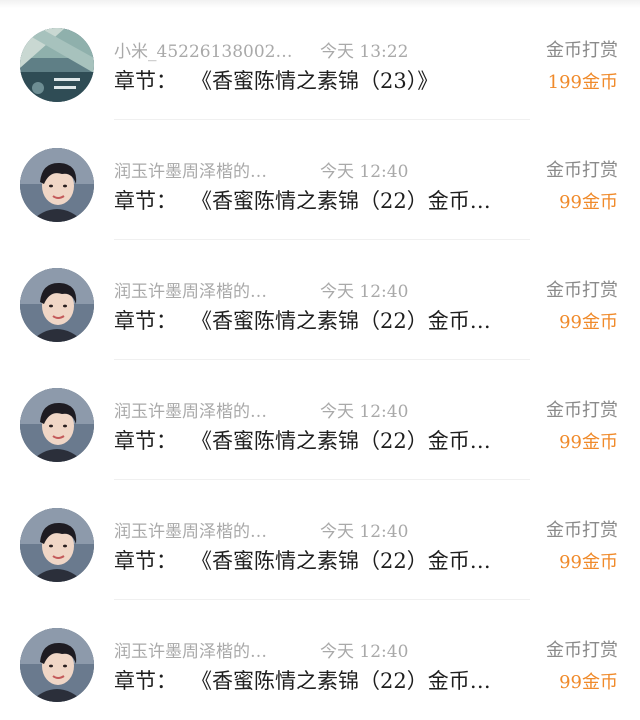  I want to click on reward-amount: 199金币, so click(582, 82).